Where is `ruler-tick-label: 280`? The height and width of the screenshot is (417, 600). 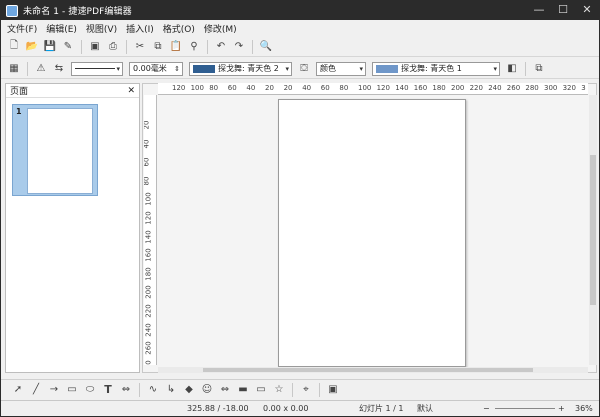 ruler-tick-label: 280 is located at coordinates (149, 362).